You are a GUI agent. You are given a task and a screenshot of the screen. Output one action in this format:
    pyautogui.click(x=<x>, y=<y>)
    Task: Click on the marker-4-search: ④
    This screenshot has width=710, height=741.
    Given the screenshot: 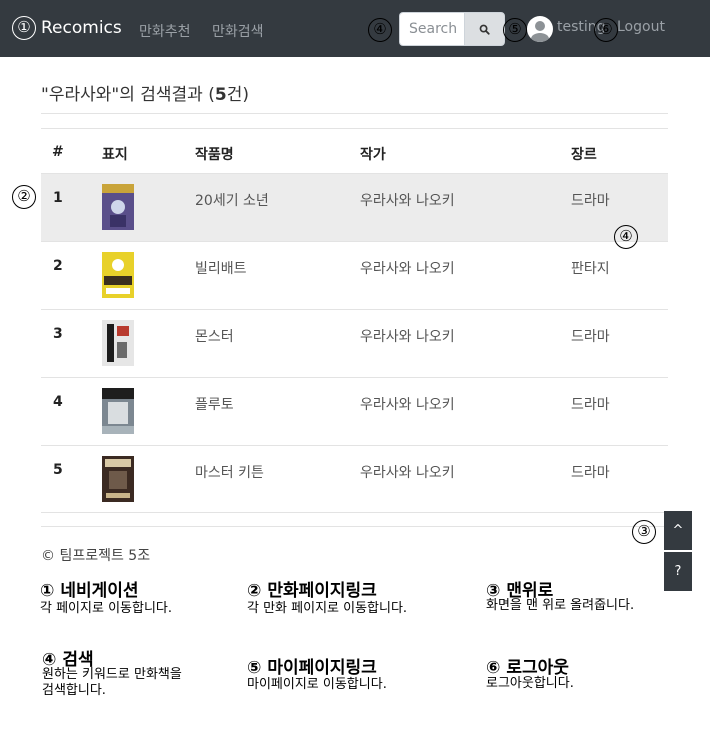 What is the action you would take?
    pyautogui.click(x=380, y=30)
    